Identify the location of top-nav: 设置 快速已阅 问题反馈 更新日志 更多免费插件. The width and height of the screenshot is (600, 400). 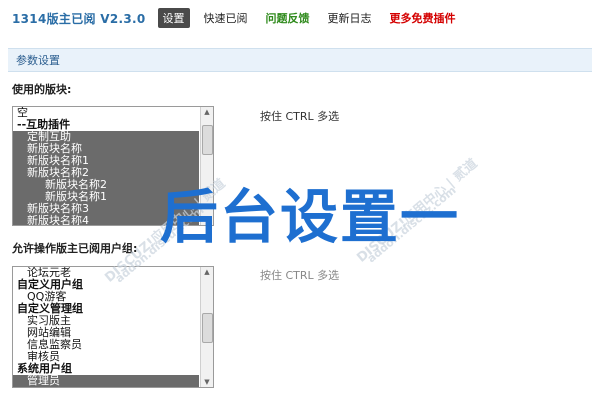
(308, 18).